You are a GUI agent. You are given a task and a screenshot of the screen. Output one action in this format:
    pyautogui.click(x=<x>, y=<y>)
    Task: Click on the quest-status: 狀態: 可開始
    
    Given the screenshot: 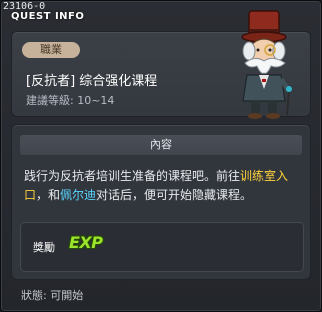 What is the action you would take?
    pyautogui.click(x=52, y=295)
    